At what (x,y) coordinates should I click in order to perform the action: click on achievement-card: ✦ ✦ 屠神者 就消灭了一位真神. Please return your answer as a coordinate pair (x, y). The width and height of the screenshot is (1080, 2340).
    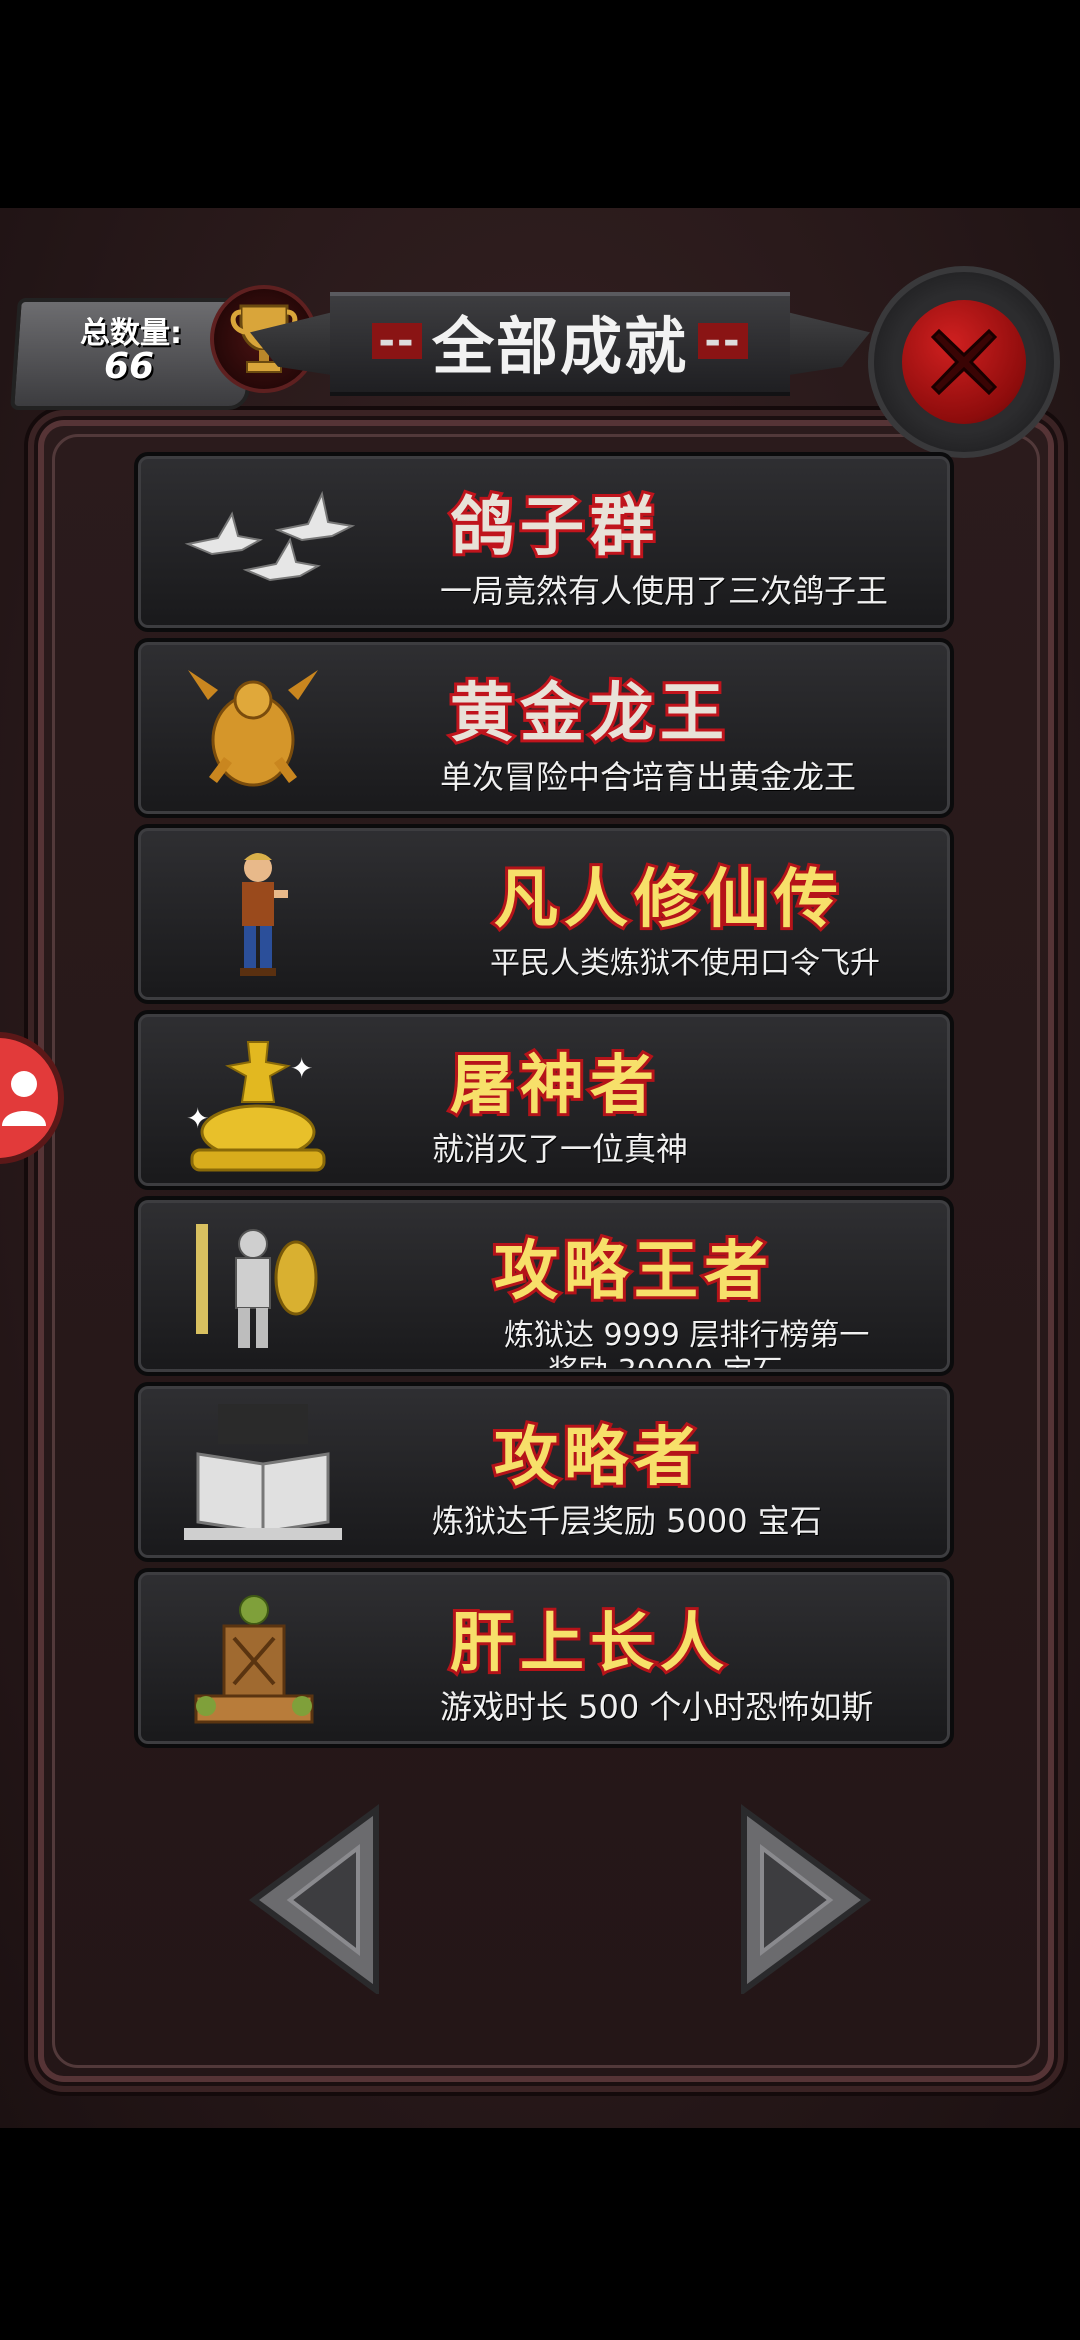
    Looking at the image, I should click on (544, 1100).